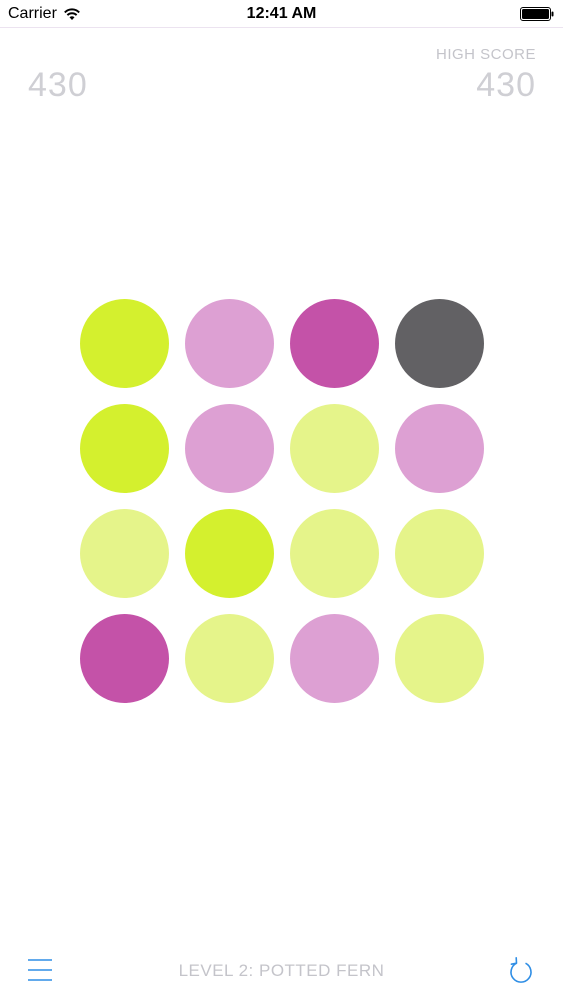 The width and height of the screenshot is (563, 1000). I want to click on level-label: LEVEL 2: POTTED FERN, so click(281, 970).